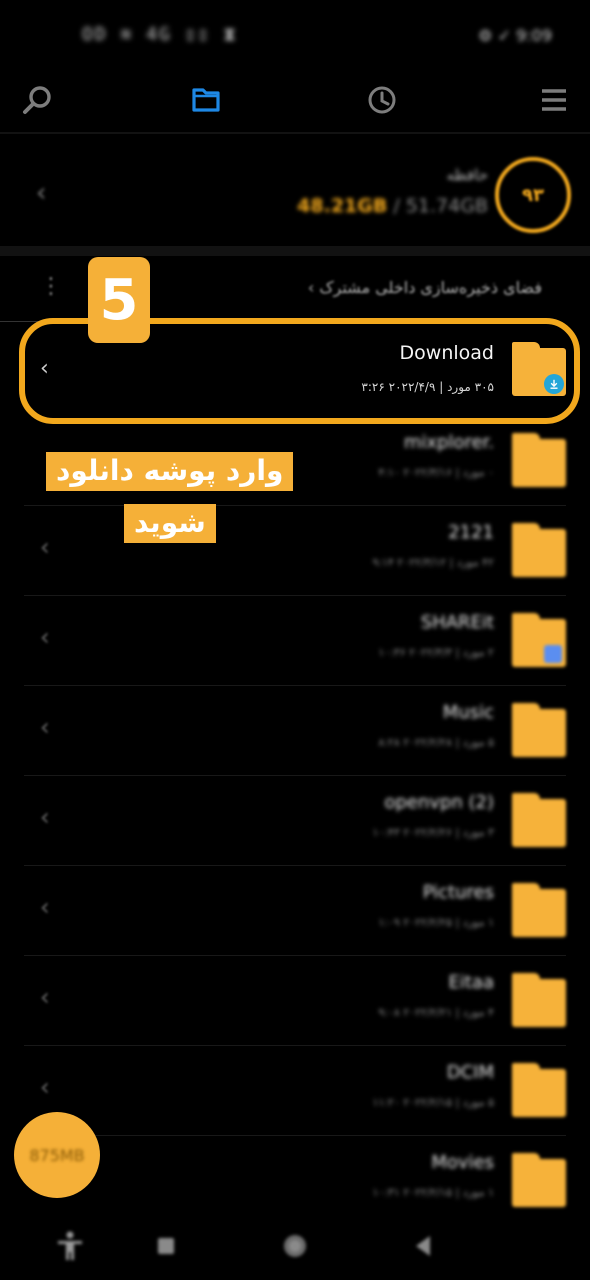 Image resolution: width=590 pixels, height=1280 pixels. I want to click on status-bar: OD ≋ 4G ▯▯ ⧗ ⚙ ✓ 9:09, so click(295, 35).